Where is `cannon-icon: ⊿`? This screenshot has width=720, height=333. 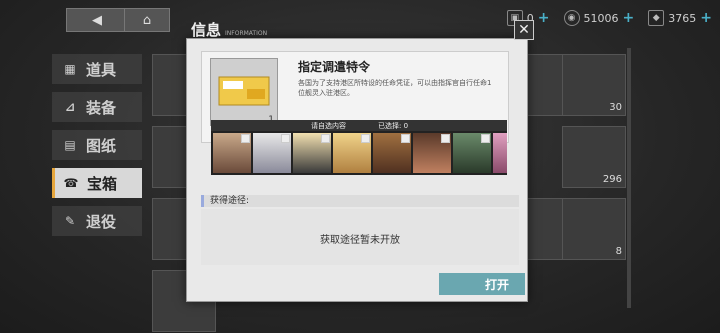 cannon-icon: ⊿ is located at coordinates (70, 107).